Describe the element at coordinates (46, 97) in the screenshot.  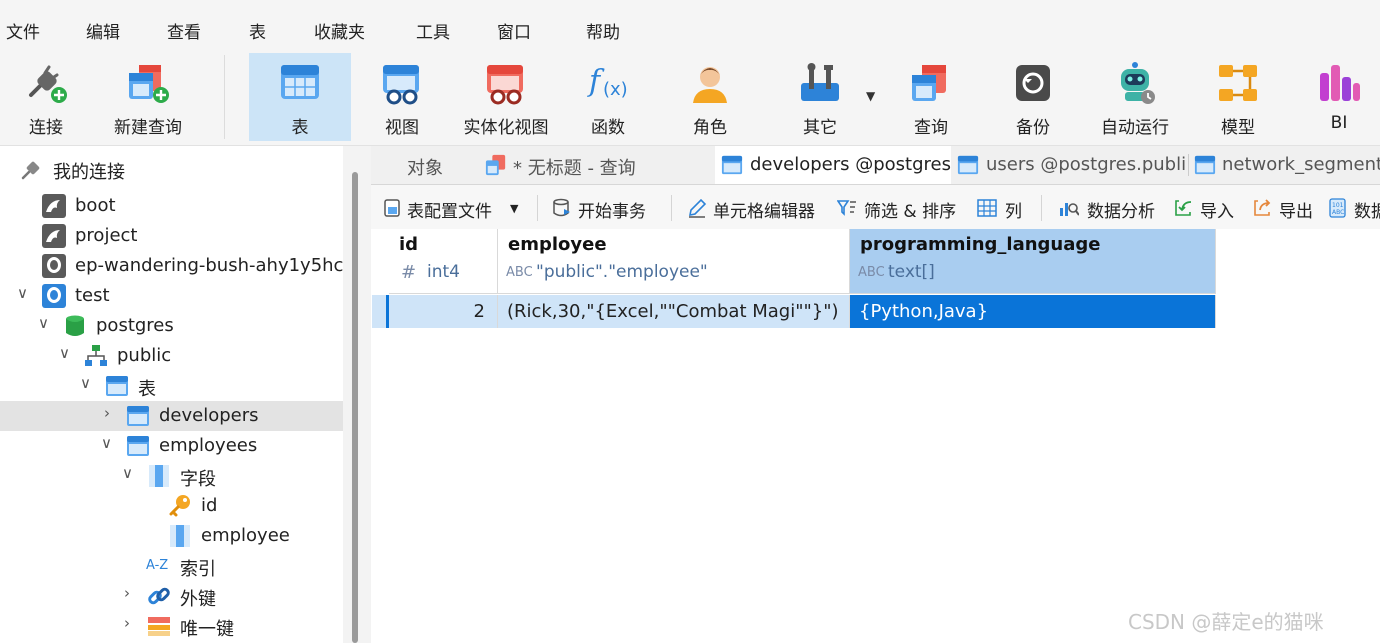
I see `connect-button: 连接` at that location.